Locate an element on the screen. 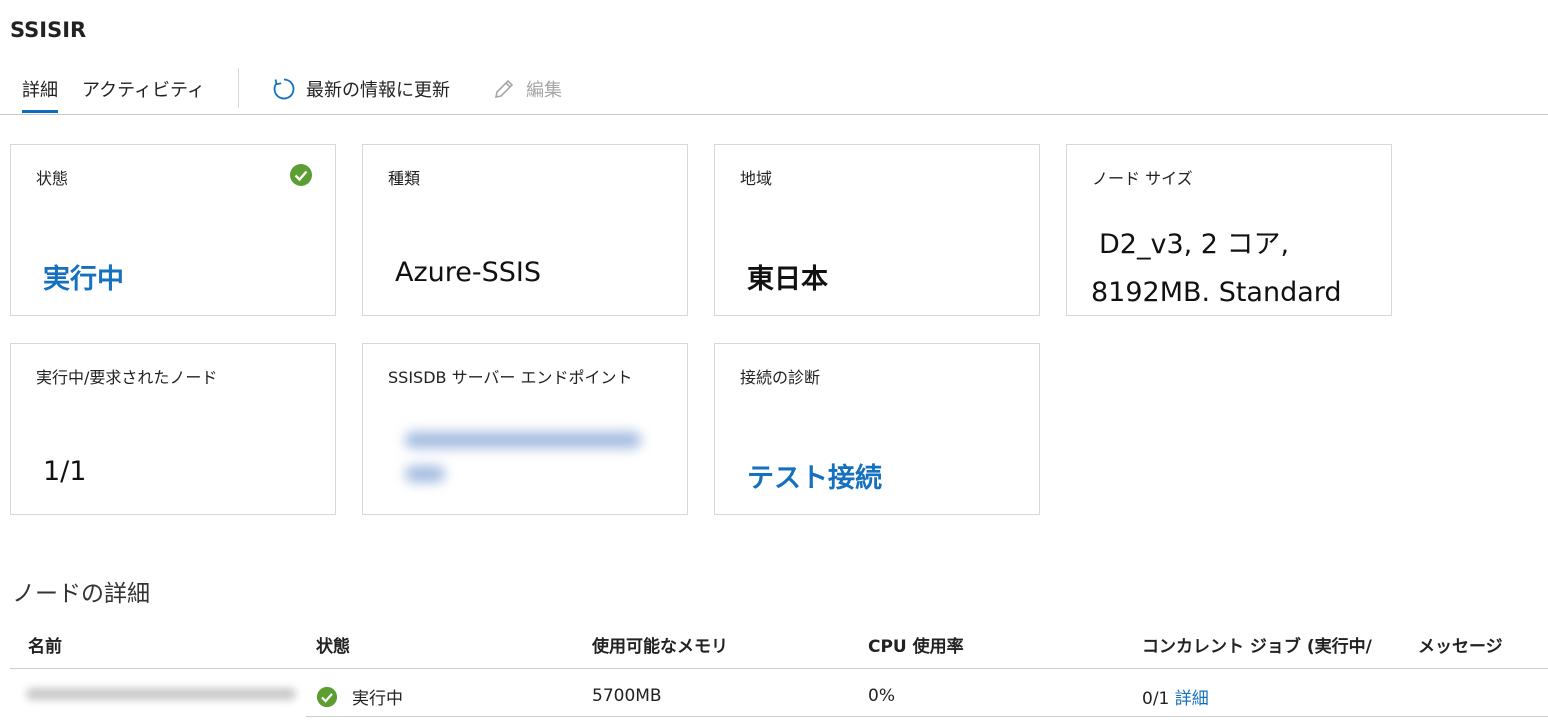 This screenshot has width=1548, height=723. toolbar: 詳細 アクティビティ 最新の情報に更新 編集 is located at coordinates (774, 90).